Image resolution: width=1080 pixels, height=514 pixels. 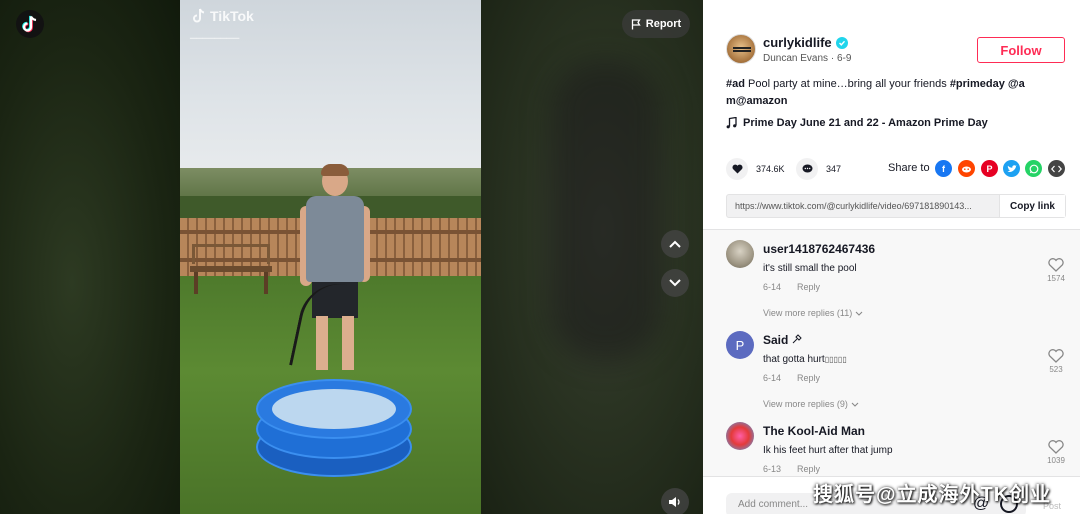 I want to click on speaker-icon, so click(x=674, y=502).